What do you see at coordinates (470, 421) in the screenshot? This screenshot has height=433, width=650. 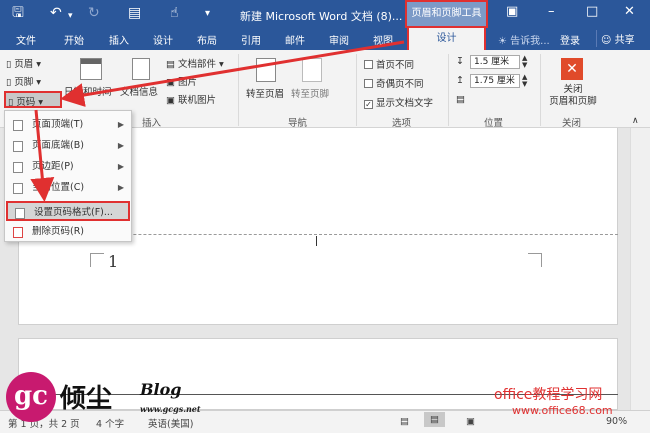 I see `web-layout-icon: ▣` at bounding box center [470, 421].